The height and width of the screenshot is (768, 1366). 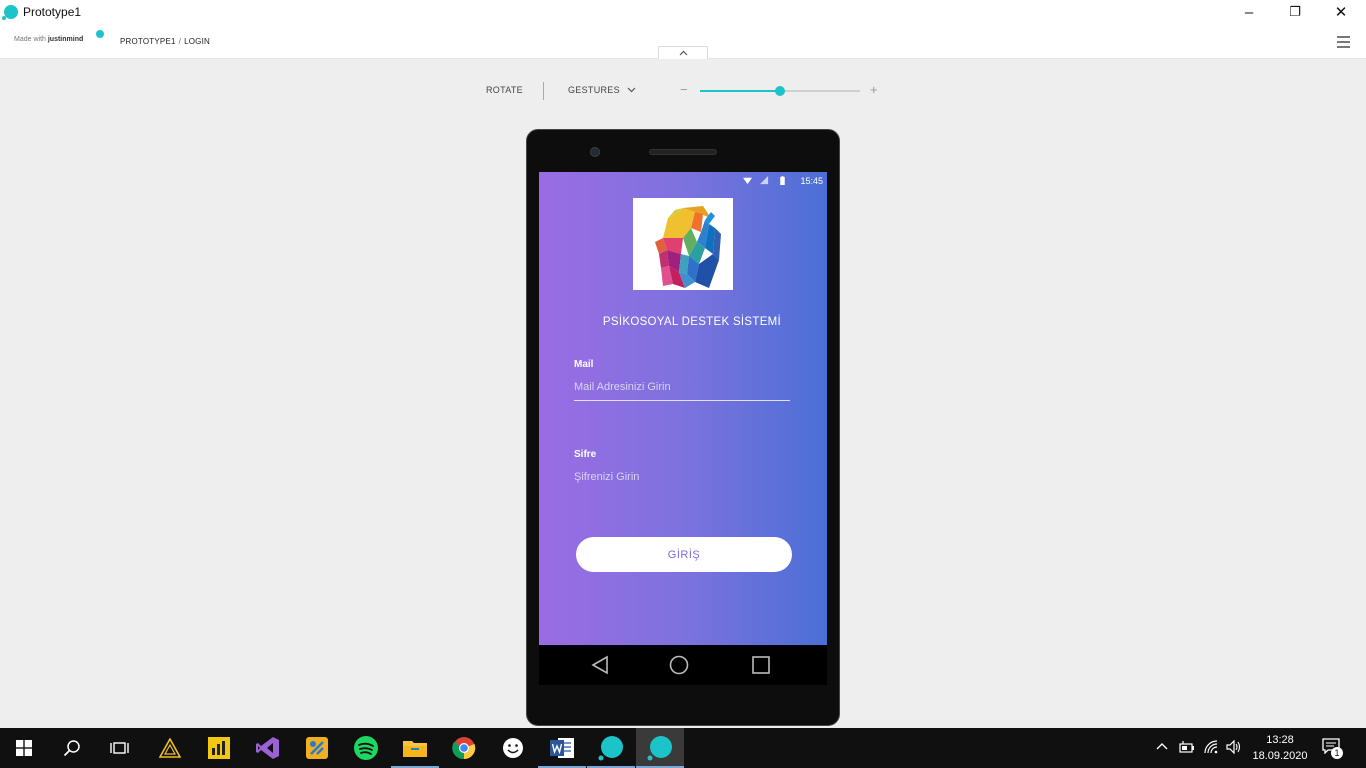 I want to click on taskbar-smiley-app, so click(x=513, y=748).